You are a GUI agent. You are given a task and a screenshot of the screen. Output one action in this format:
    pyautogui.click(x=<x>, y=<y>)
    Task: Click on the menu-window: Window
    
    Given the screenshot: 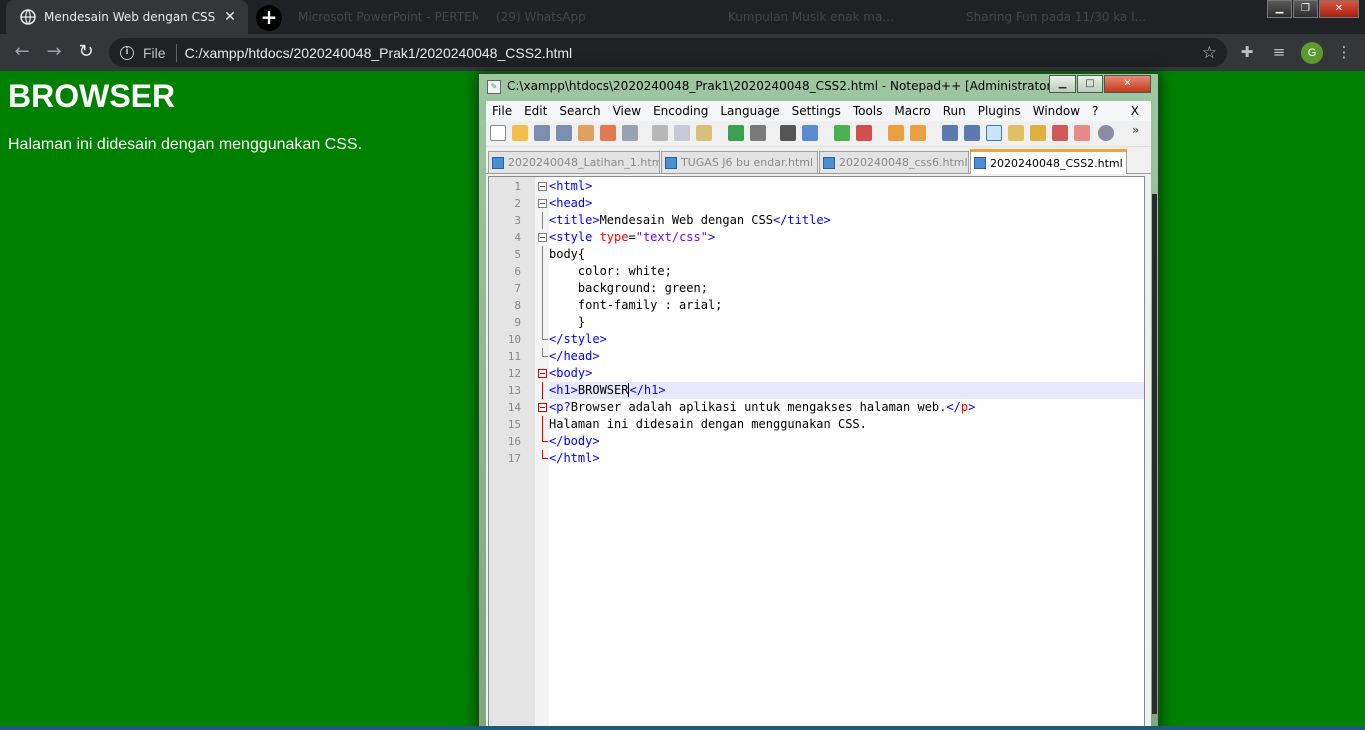 What is the action you would take?
    pyautogui.click(x=1056, y=111)
    